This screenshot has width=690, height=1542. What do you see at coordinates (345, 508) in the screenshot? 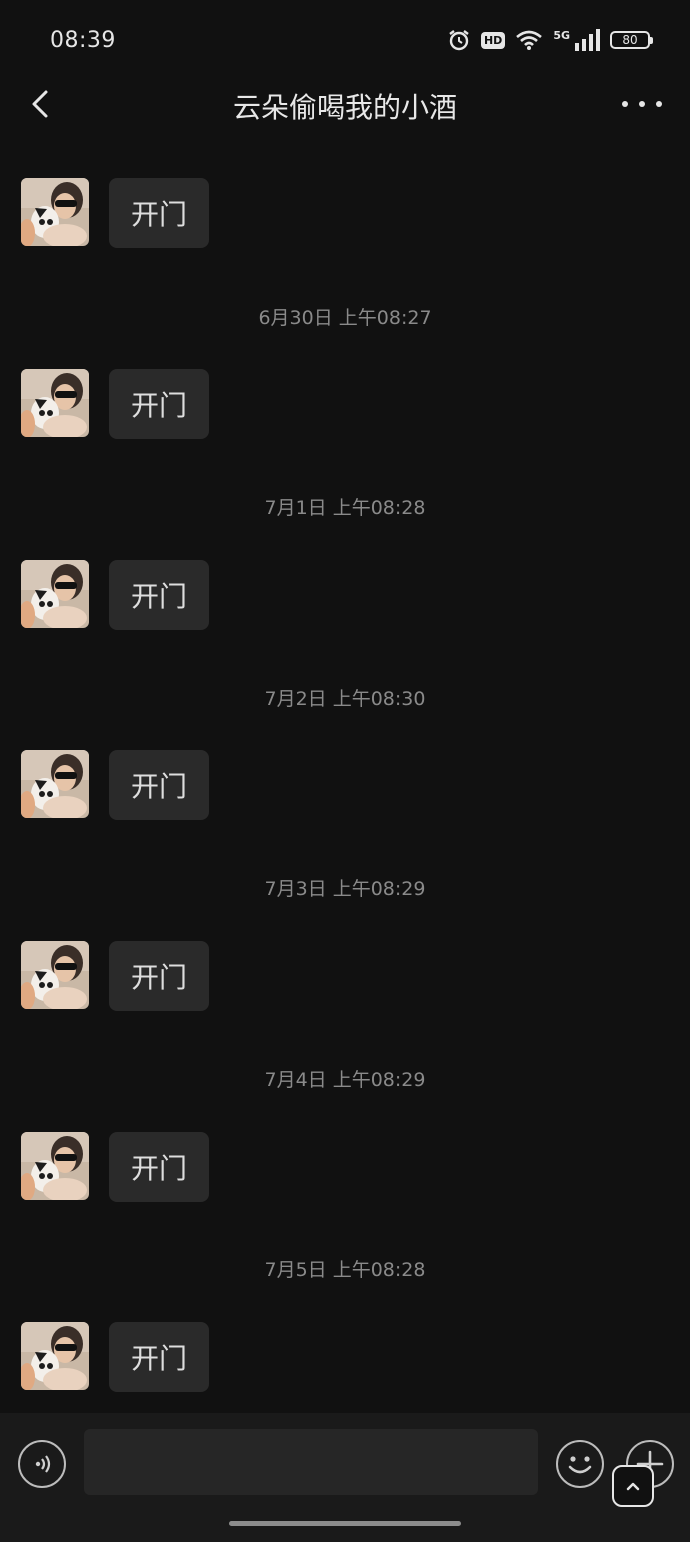
I see `message-timestamp: 7月1日 上午08:28` at bounding box center [345, 508].